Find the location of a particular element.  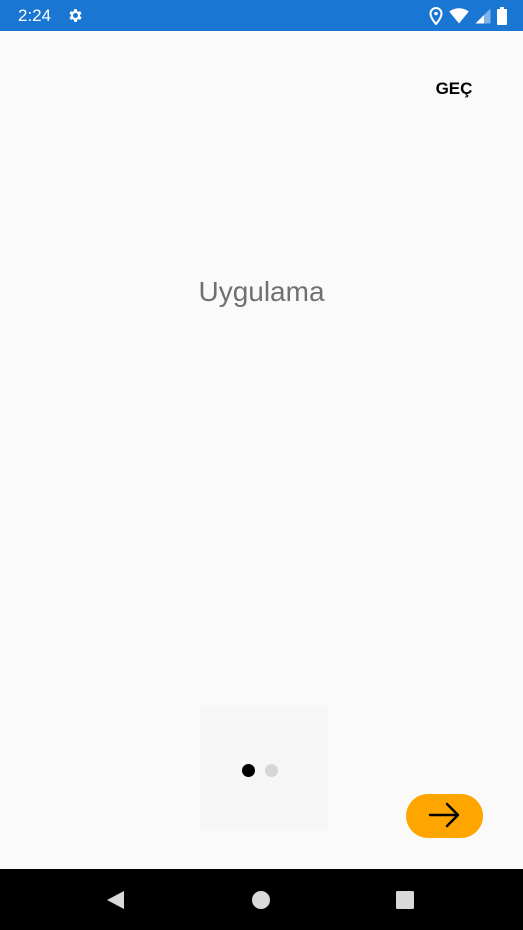

arrow-right-icon is located at coordinates (445, 816).